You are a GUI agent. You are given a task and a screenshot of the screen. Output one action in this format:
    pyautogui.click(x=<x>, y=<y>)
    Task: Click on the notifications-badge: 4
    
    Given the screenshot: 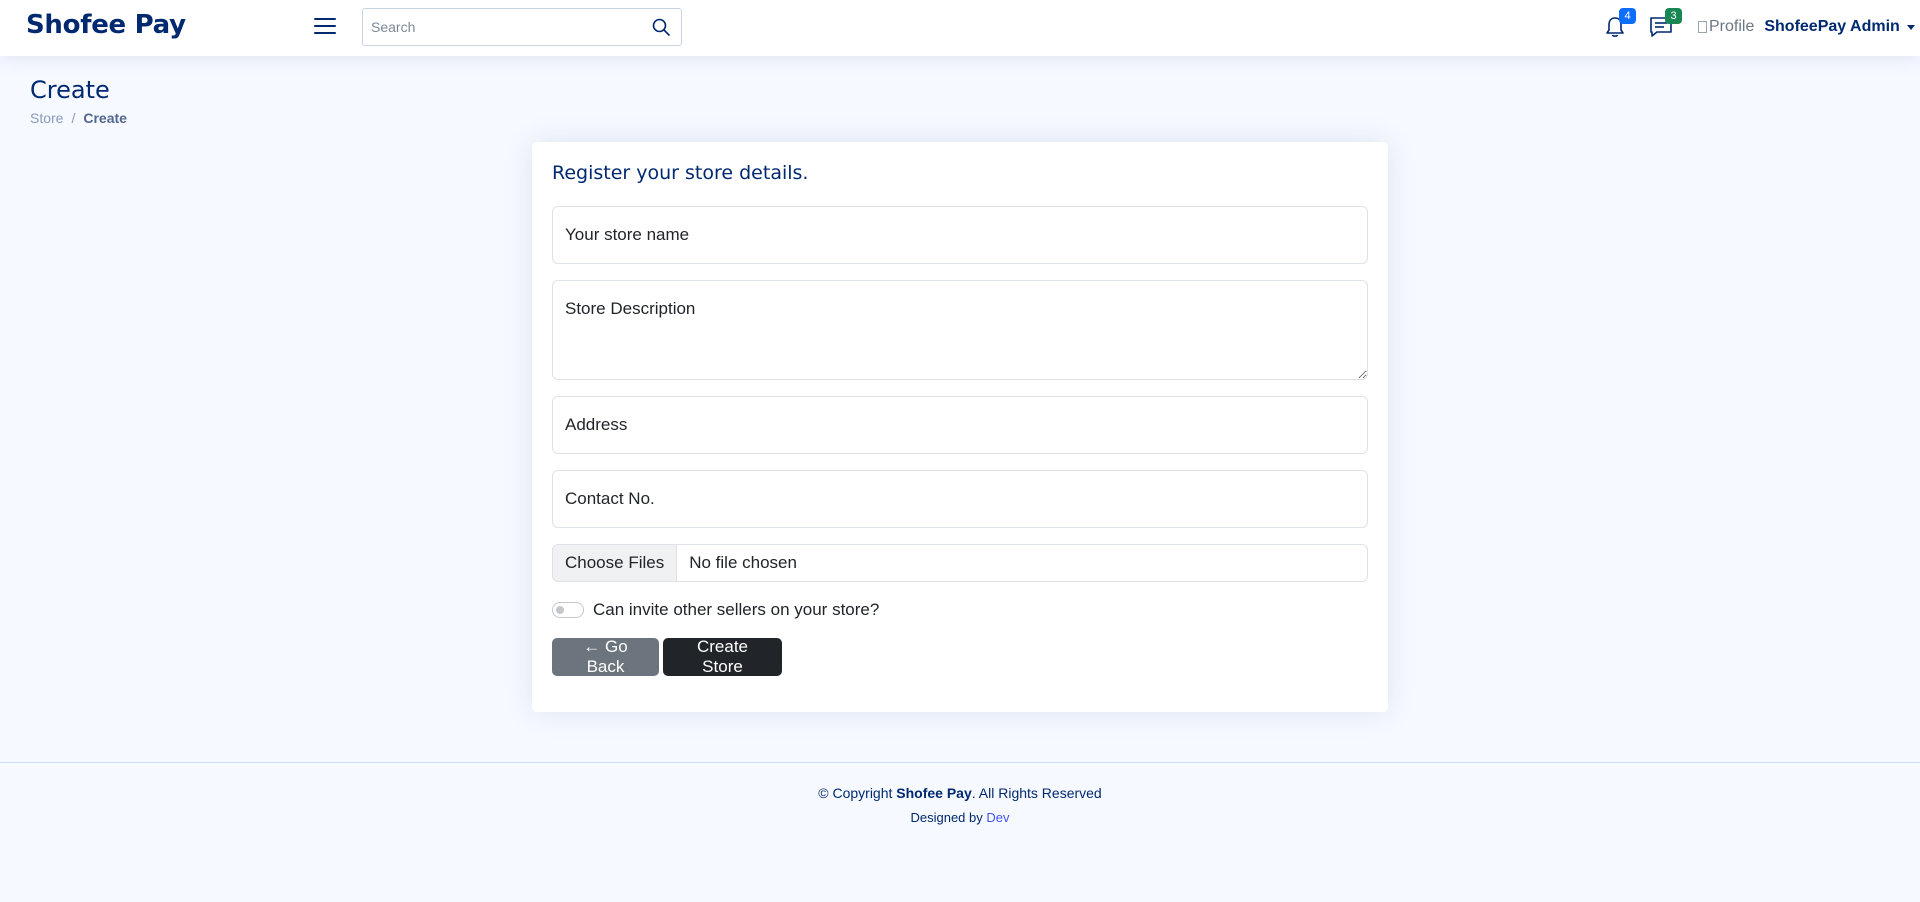 What is the action you would take?
    pyautogui.click(x=1627, y=16)
    